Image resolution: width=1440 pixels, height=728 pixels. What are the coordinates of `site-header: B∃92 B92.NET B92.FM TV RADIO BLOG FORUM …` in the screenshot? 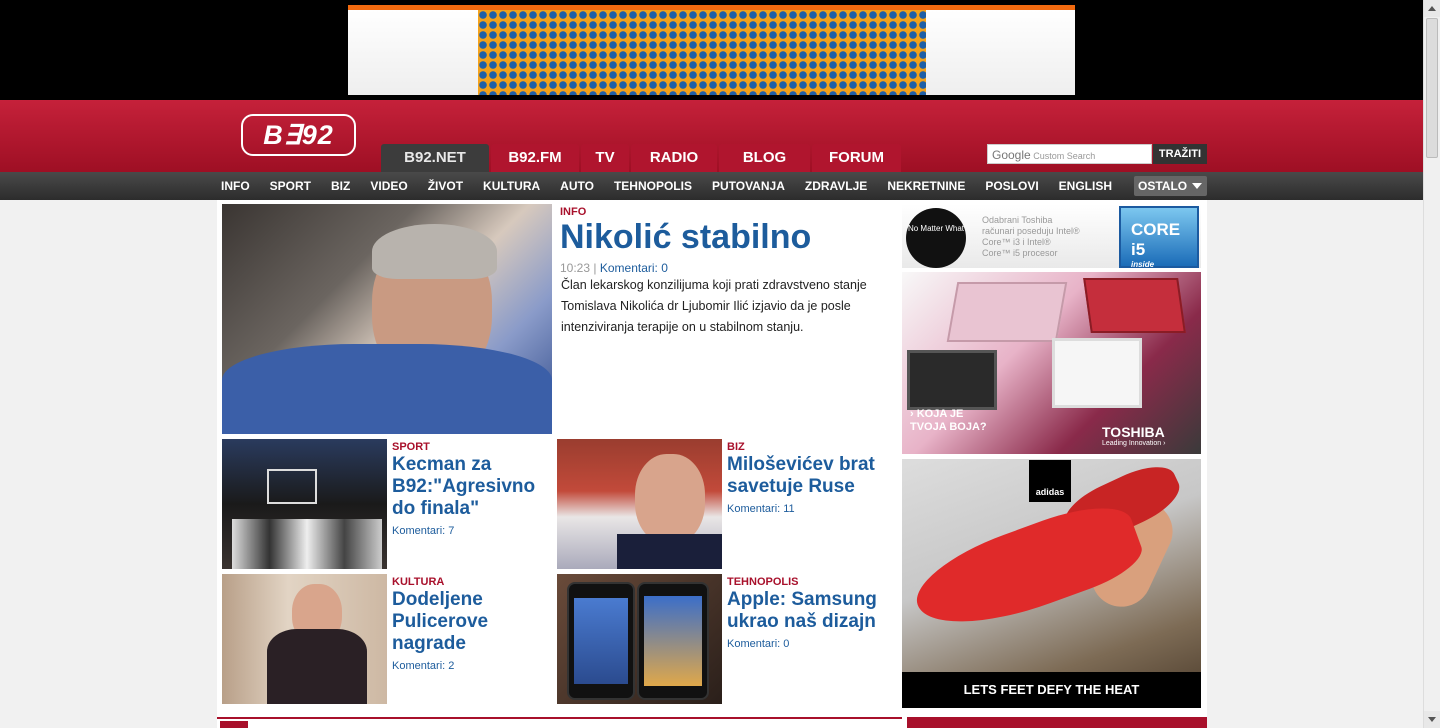 It's located at (711, 136).